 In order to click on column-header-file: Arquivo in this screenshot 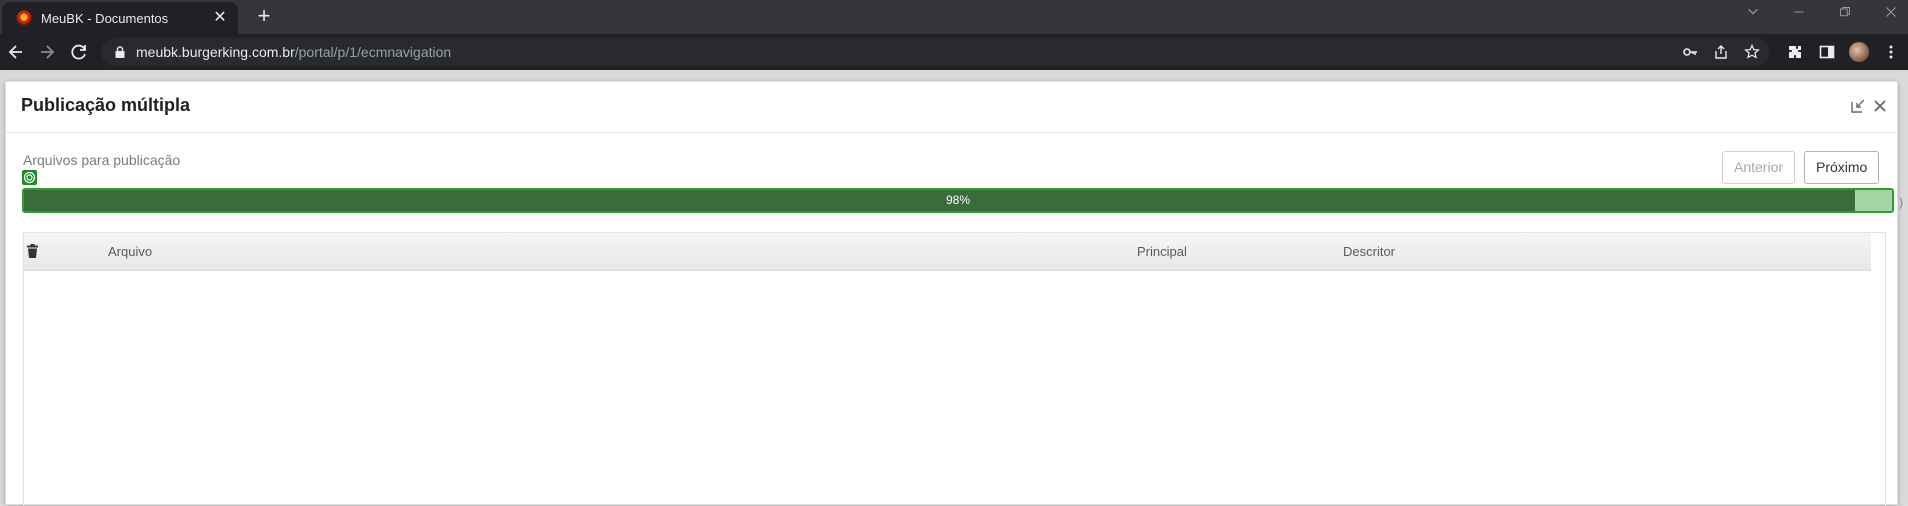, I will do `click(130, 251)`.